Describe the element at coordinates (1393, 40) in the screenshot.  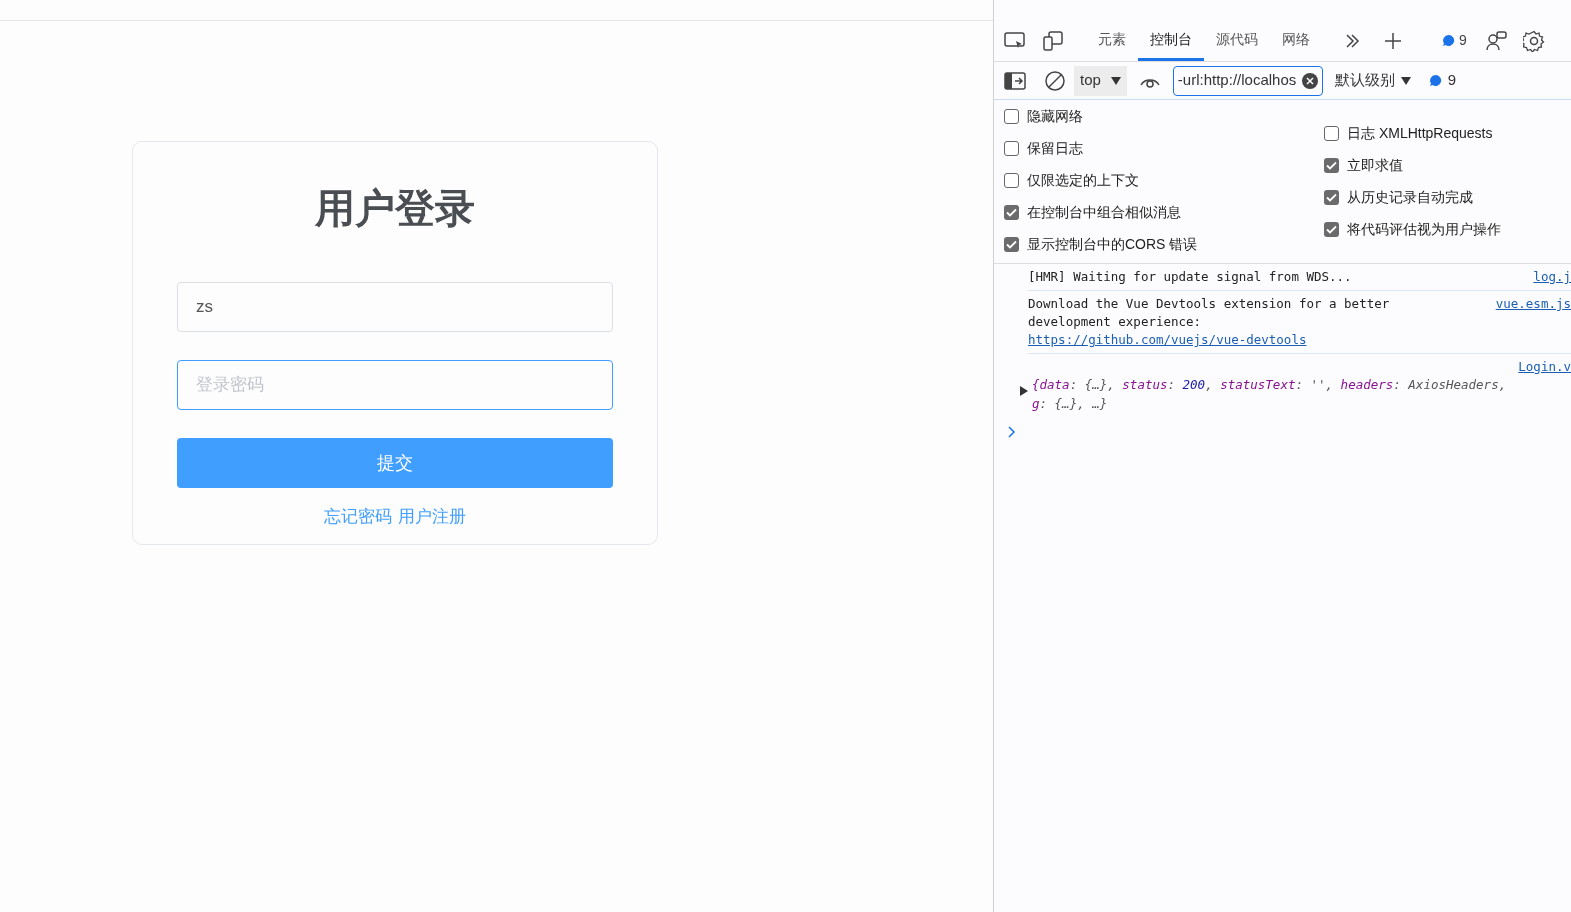
I see `plus-icon` at that location.